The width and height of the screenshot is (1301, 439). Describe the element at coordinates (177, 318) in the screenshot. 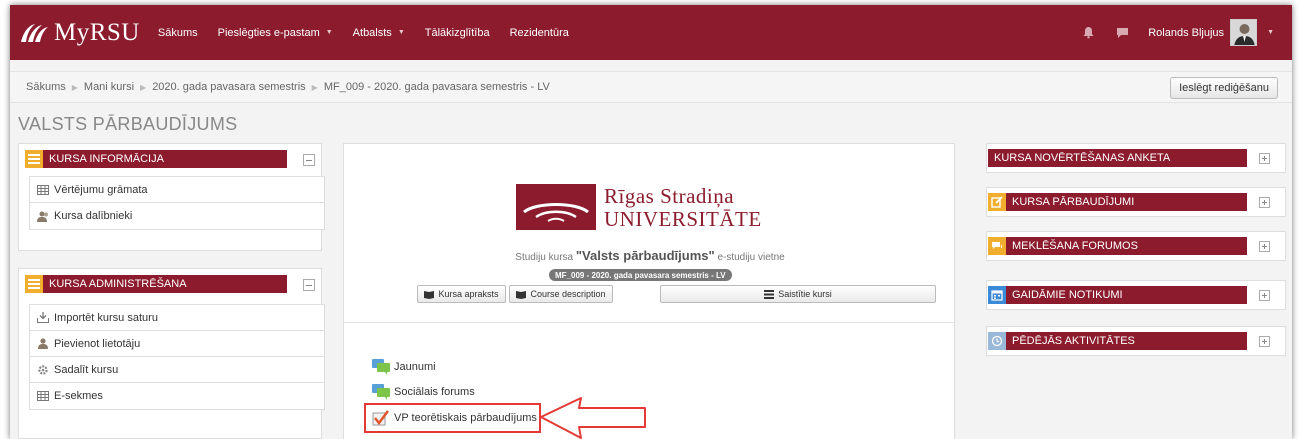

I see `list-item-import: Importēt kursu saturu` at that location.